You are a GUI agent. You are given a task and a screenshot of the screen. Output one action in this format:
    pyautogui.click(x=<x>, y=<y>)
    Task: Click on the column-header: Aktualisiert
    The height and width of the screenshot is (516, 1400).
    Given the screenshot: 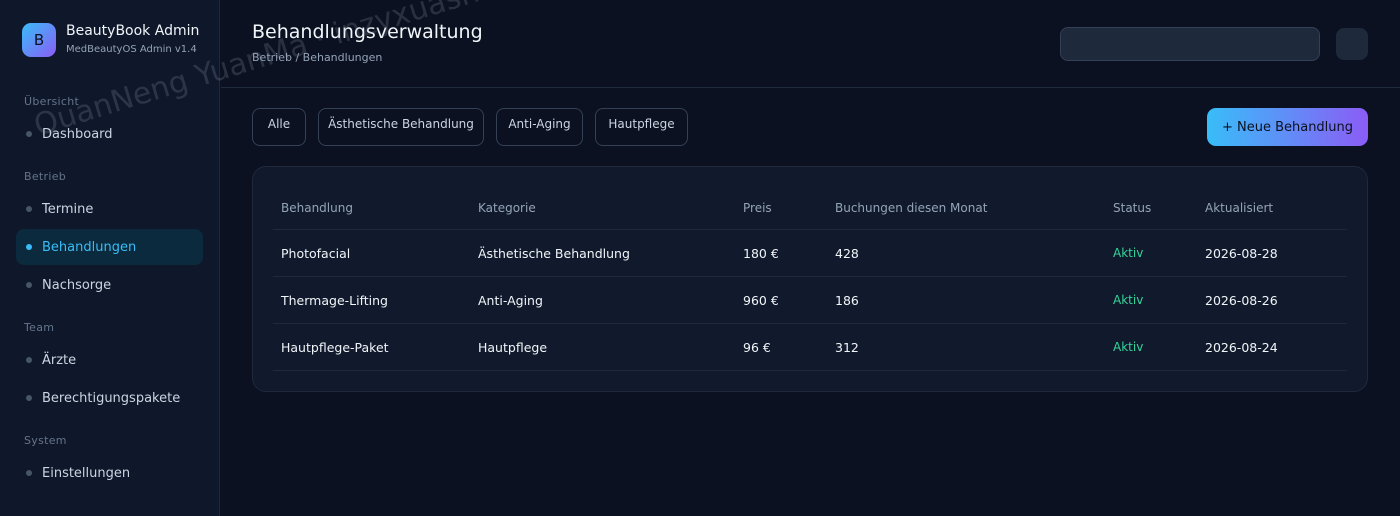 What is the action you would take?
    pyautogui.click(x=1239, y=208)
    